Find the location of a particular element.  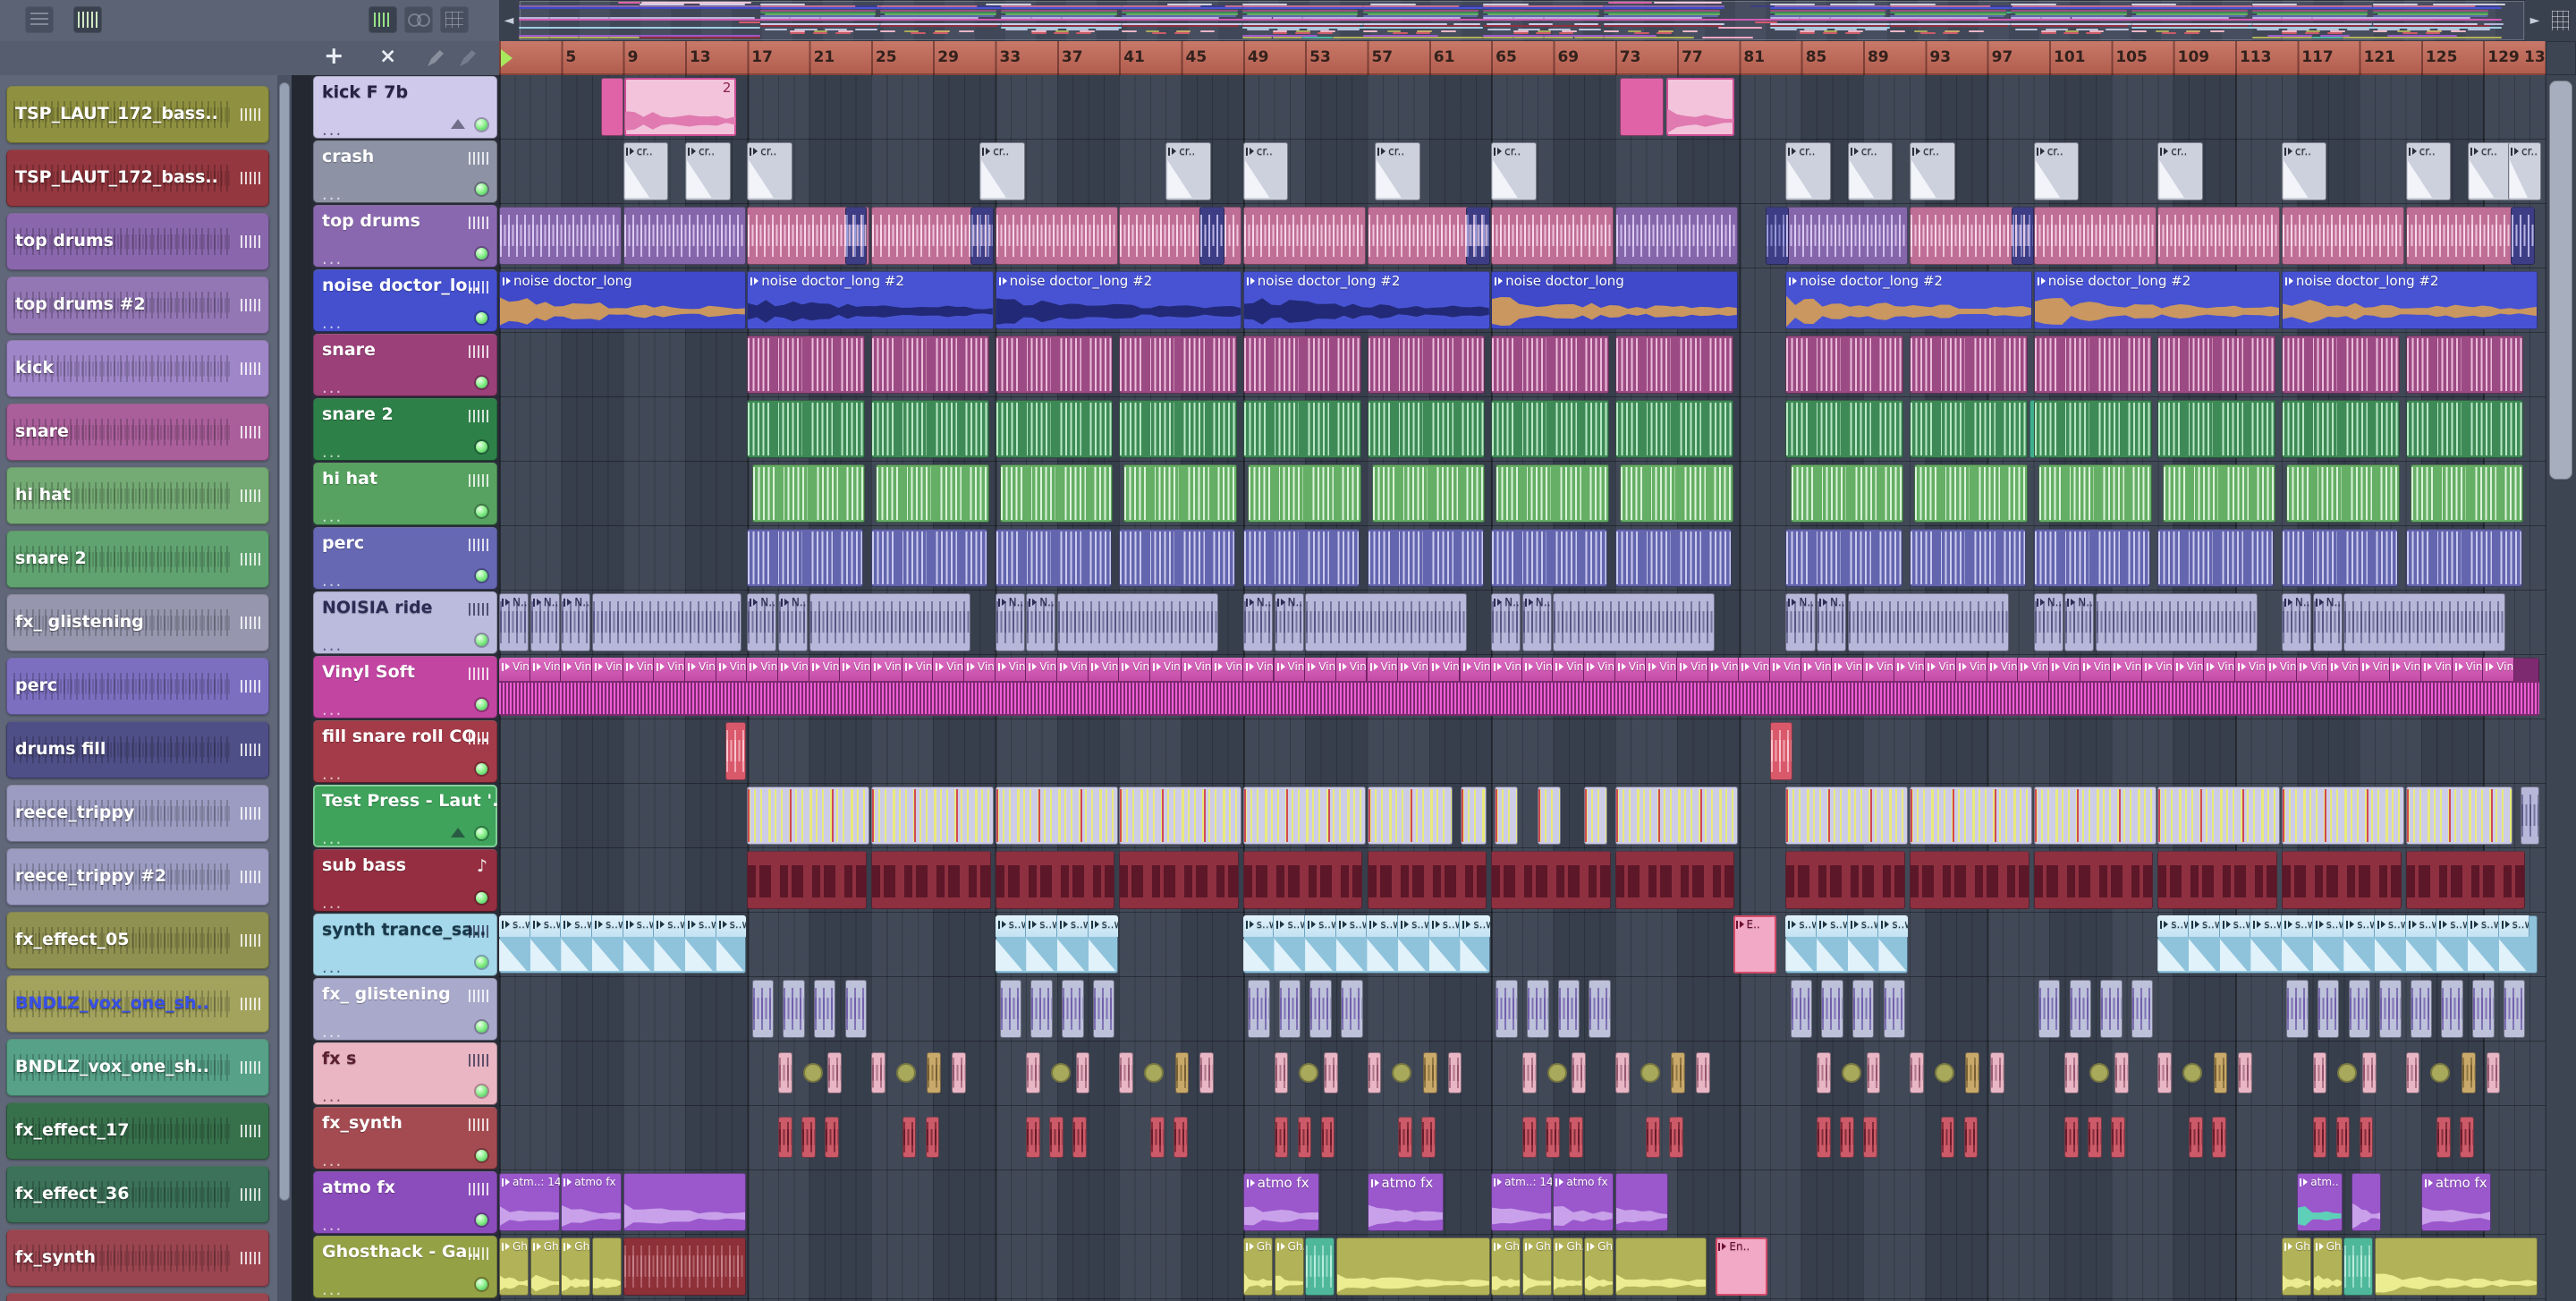

picker-item-fx-synth-06: fx_ synth_06 is located at coordinates (137, 1297).